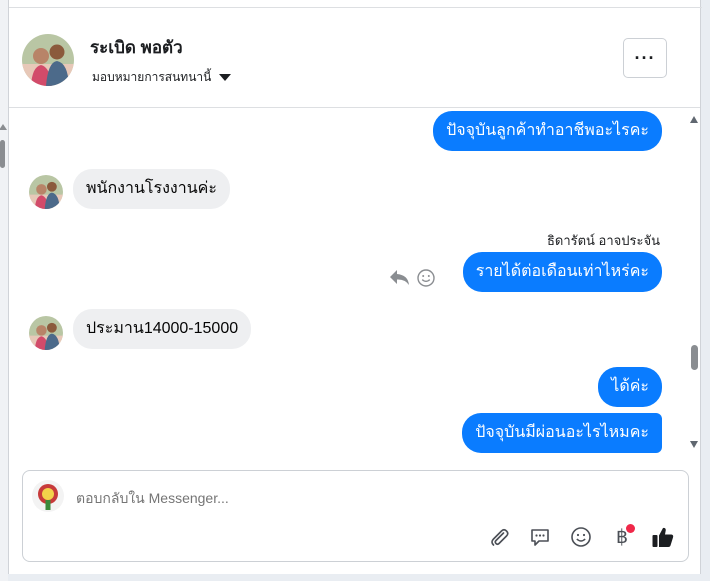  What do you see at coordinates (225, 77) in the screenshot?
I see `chevron-down-icon` at bounding box center [225, 77].